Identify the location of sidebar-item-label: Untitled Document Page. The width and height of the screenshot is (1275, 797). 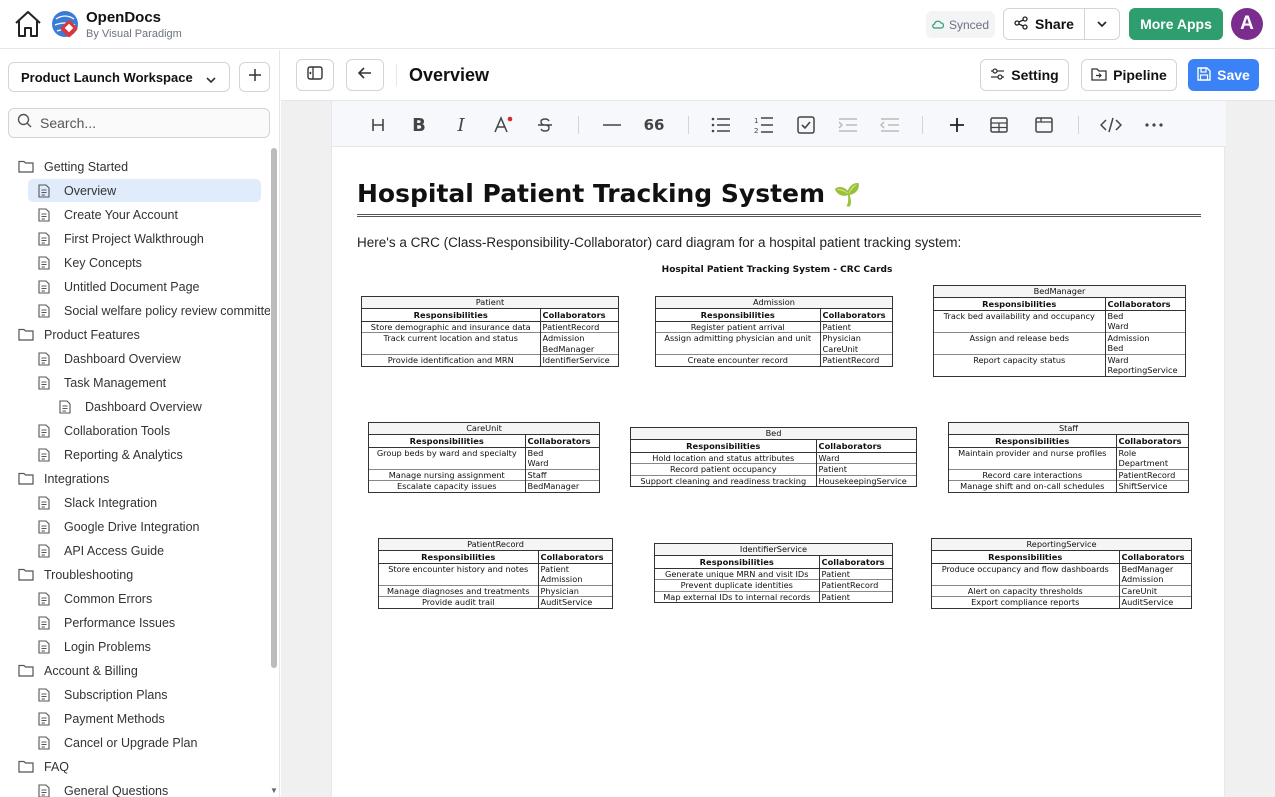
(132, 286).